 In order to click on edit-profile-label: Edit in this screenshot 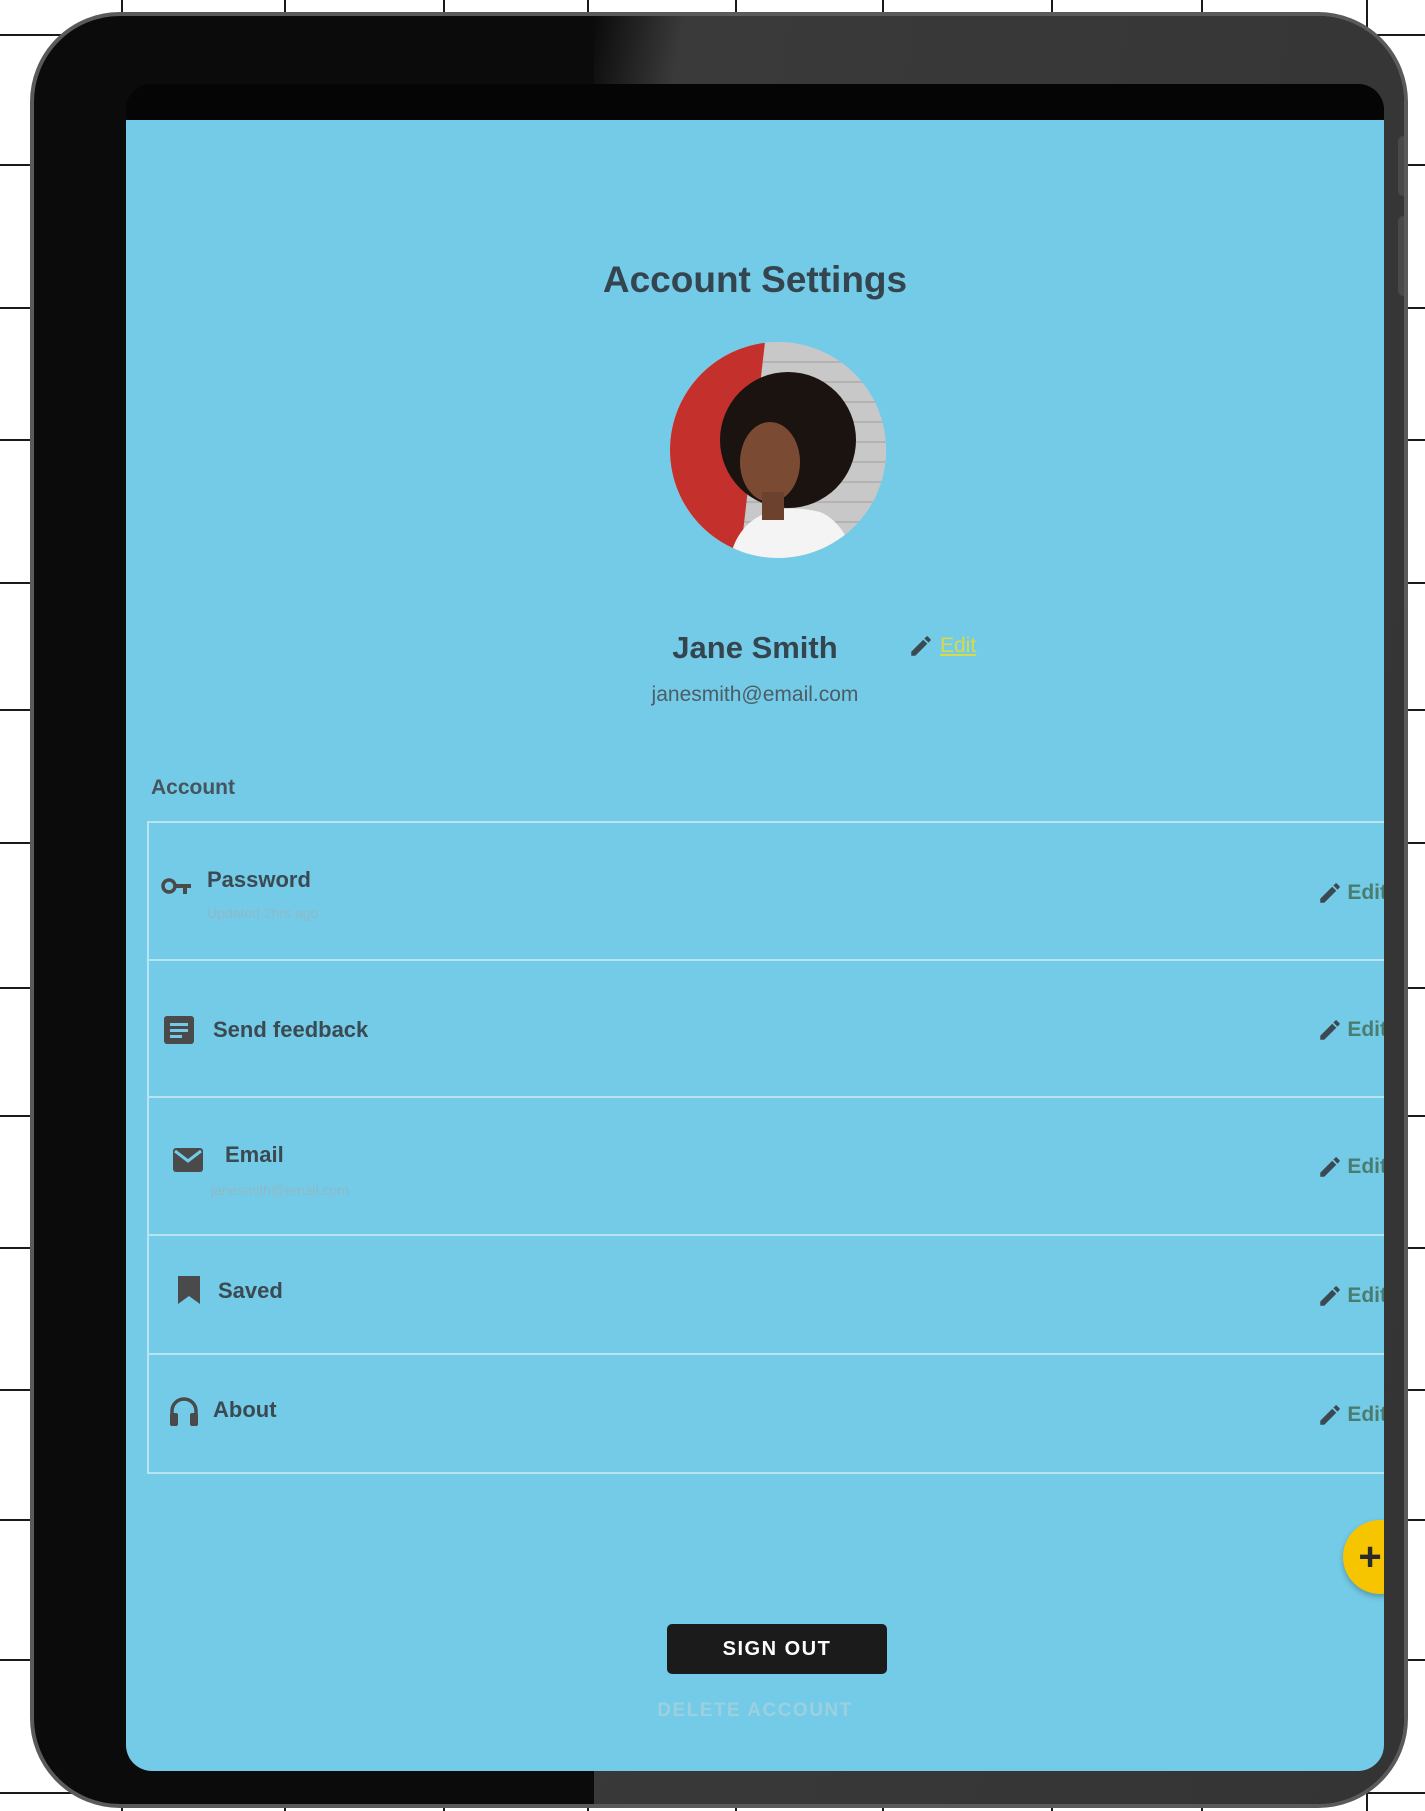, I will do `click(958, 645)`.